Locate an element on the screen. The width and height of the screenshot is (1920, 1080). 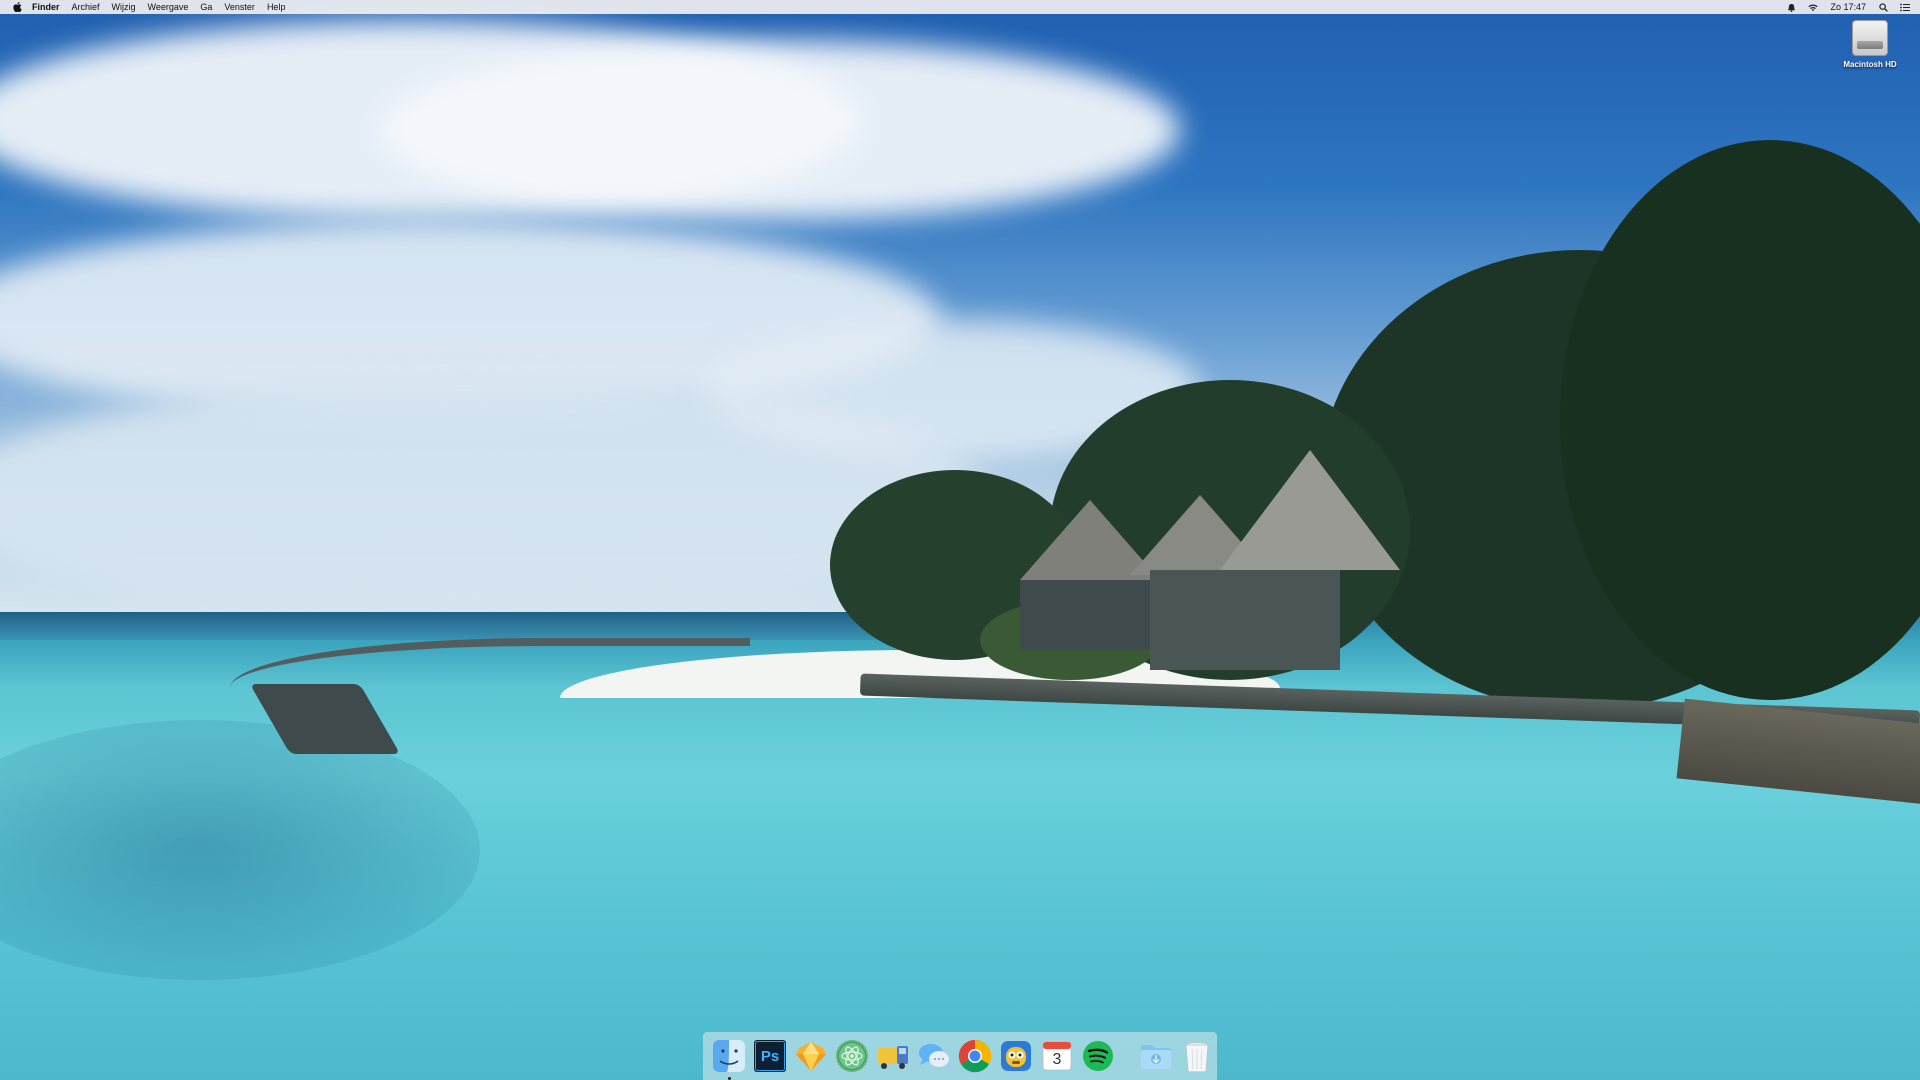
chrome-icon is located at coordinates (975, 1056).